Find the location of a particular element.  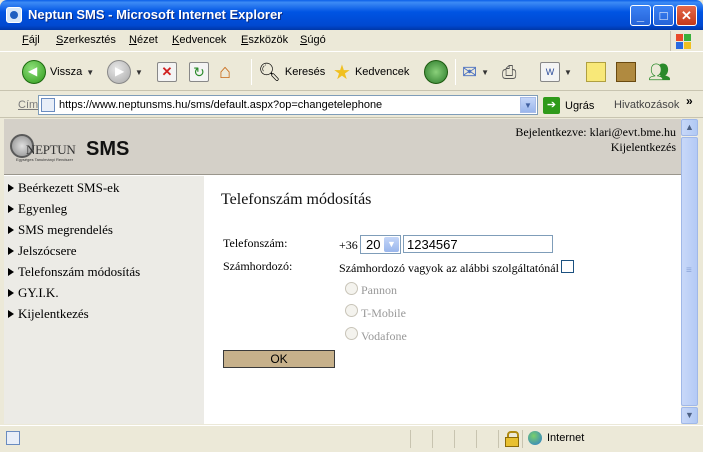

search-icon: 🔍︎ is located at coordinates (269, 71).